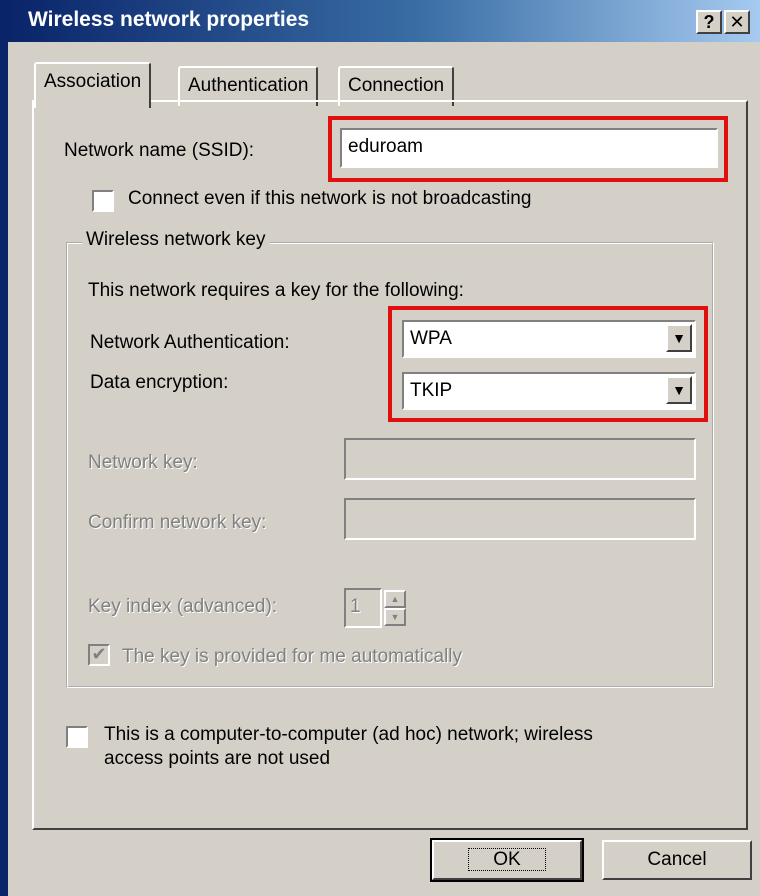 The image size is (760, 896). What do you see at coordinates (528, 149) in the screenshot?
I see `ssid-highlight-box` at bounding box center [528, 149].